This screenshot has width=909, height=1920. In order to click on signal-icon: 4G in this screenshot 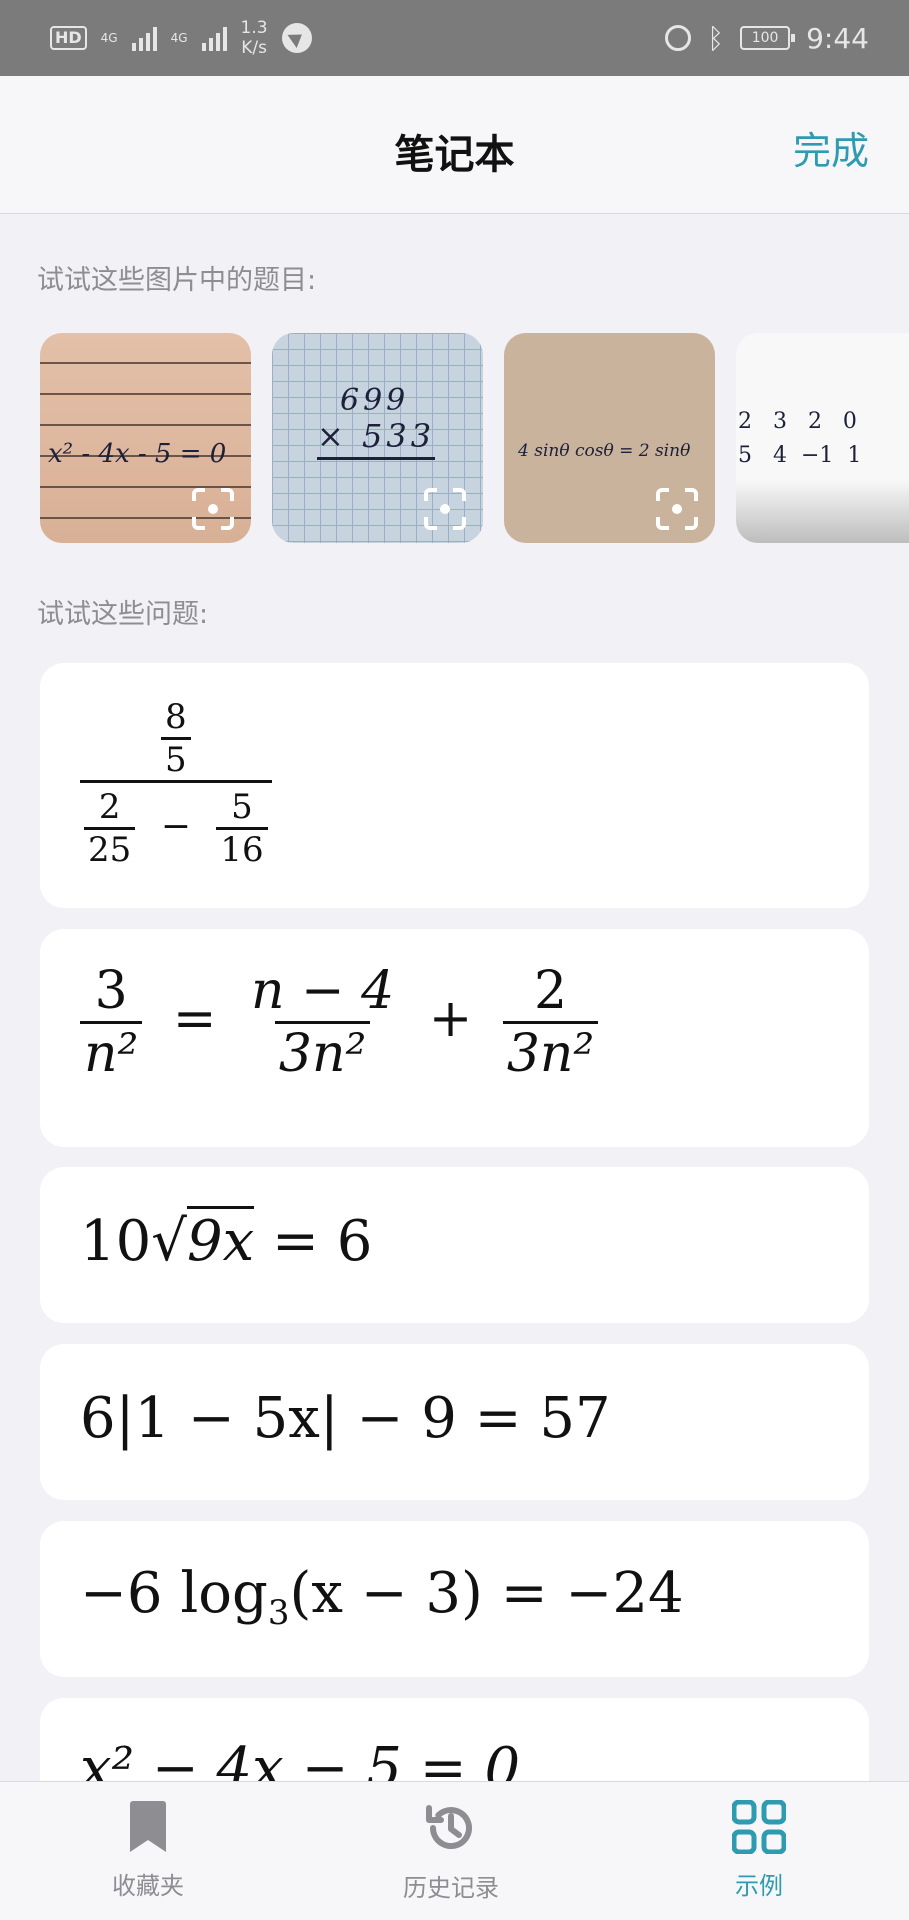, I will do `click(109, 38)`.